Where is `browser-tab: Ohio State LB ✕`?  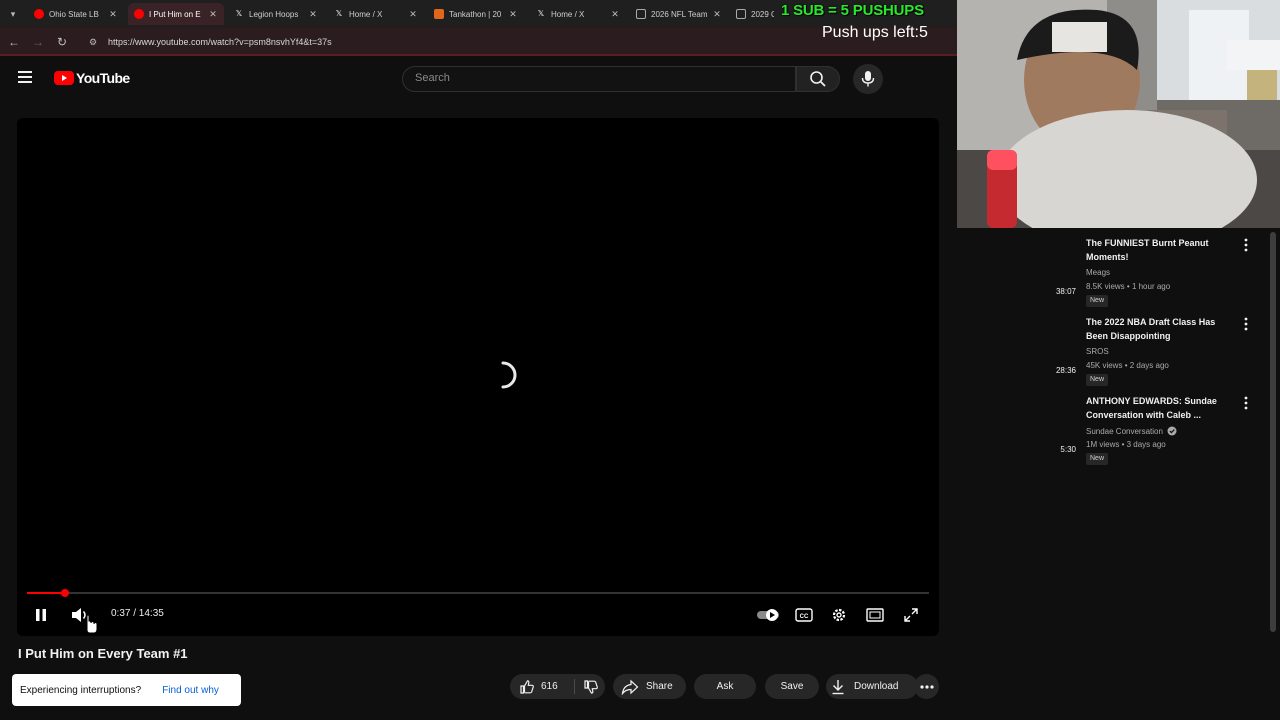 browser-tab: Ohio State LB ✕ is located at coordinates (76, 14).